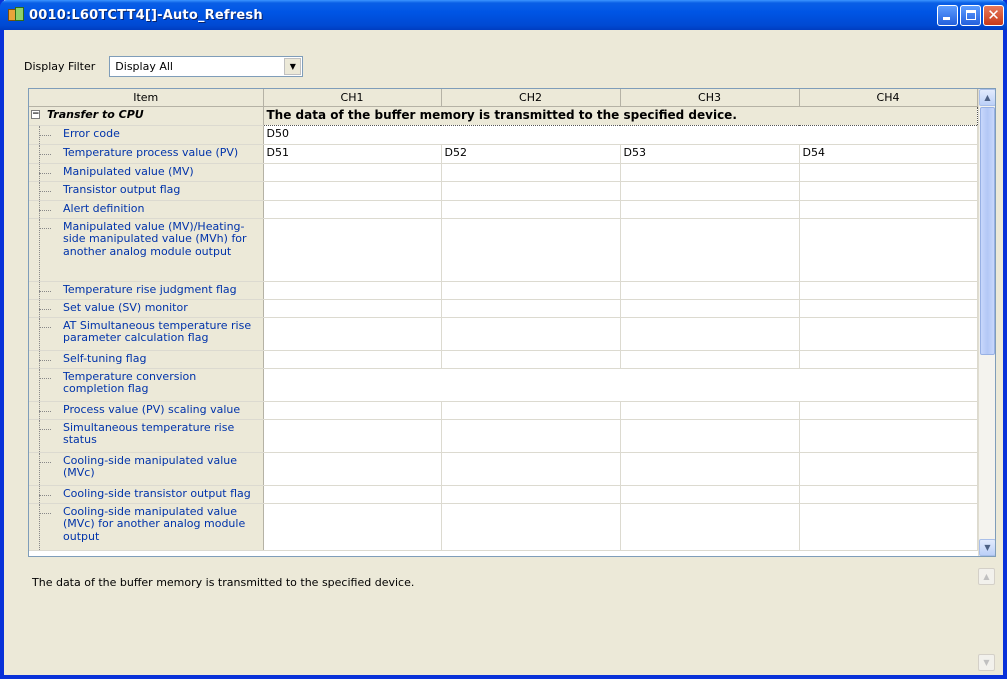 The height and width of the screenshot is (679, 1007). I want to click on row-item-cell: Self-tuning flag, so click(146, 359).